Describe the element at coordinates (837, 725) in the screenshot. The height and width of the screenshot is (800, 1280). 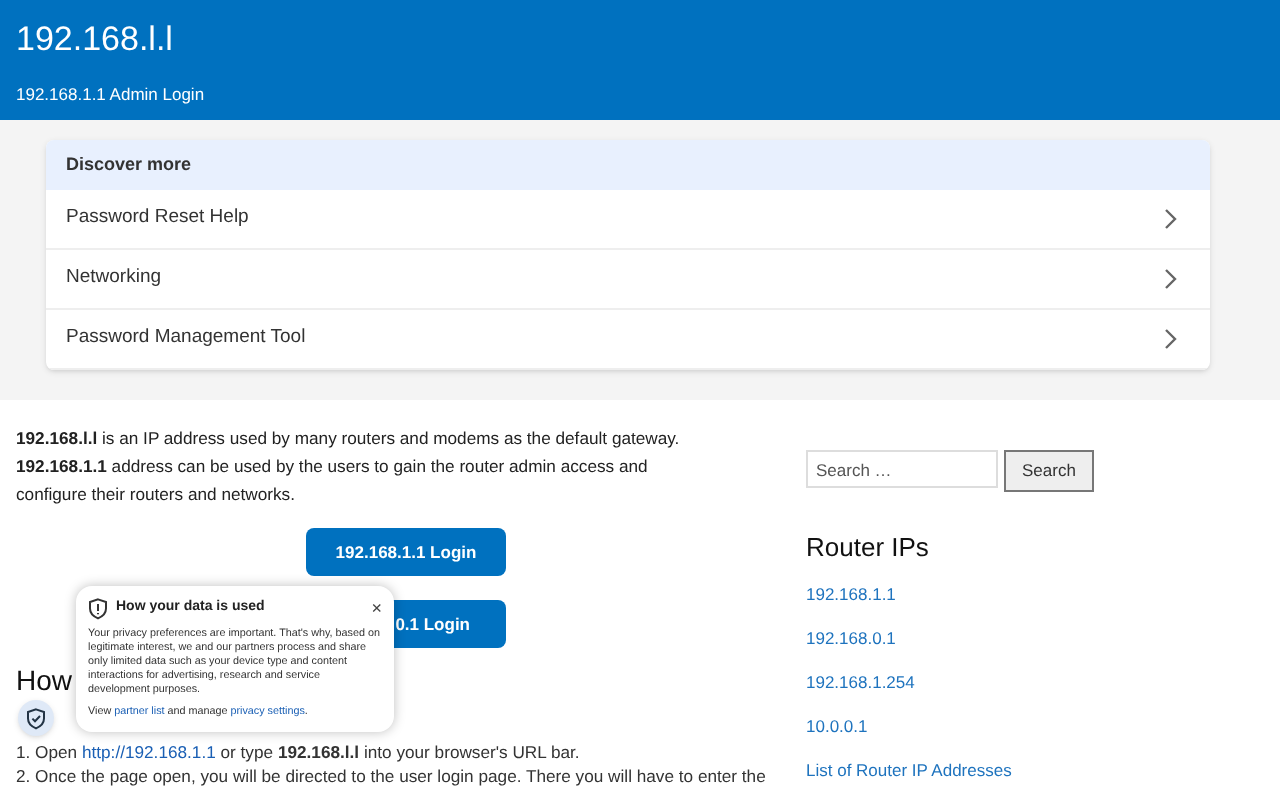
I see `router-ip-link: 10.0.0.1` at that location.